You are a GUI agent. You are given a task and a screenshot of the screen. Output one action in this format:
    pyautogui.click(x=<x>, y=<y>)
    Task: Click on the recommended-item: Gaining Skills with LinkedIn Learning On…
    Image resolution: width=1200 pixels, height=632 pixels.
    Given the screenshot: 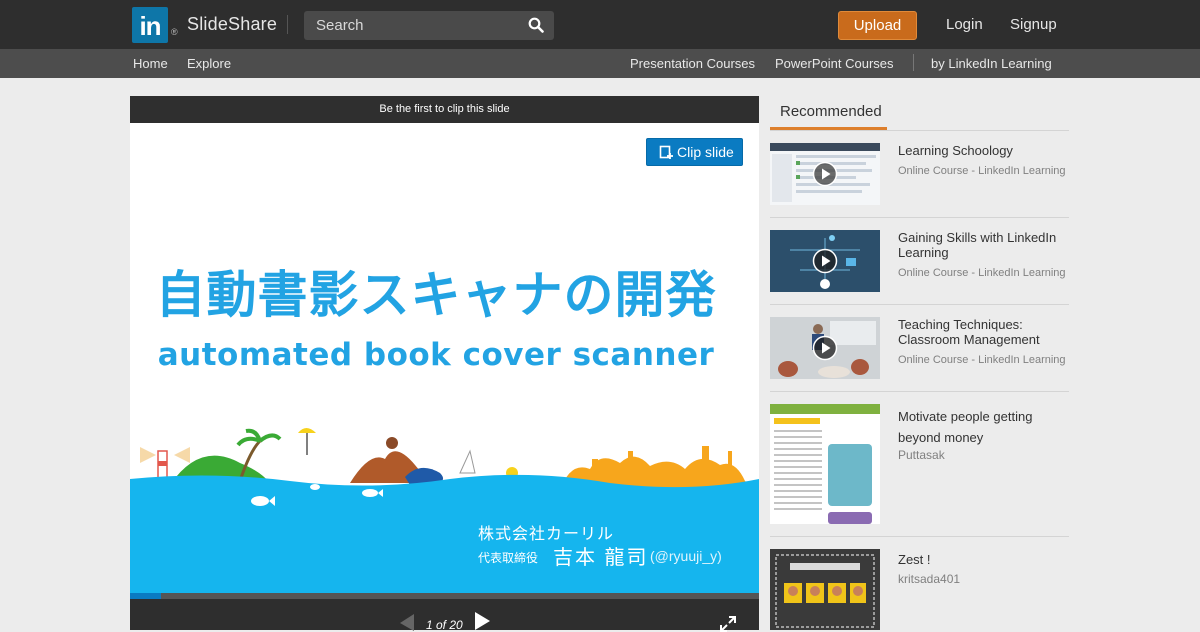 What is the action you would take?
    pyautogui.click(x=919, y=261)
    